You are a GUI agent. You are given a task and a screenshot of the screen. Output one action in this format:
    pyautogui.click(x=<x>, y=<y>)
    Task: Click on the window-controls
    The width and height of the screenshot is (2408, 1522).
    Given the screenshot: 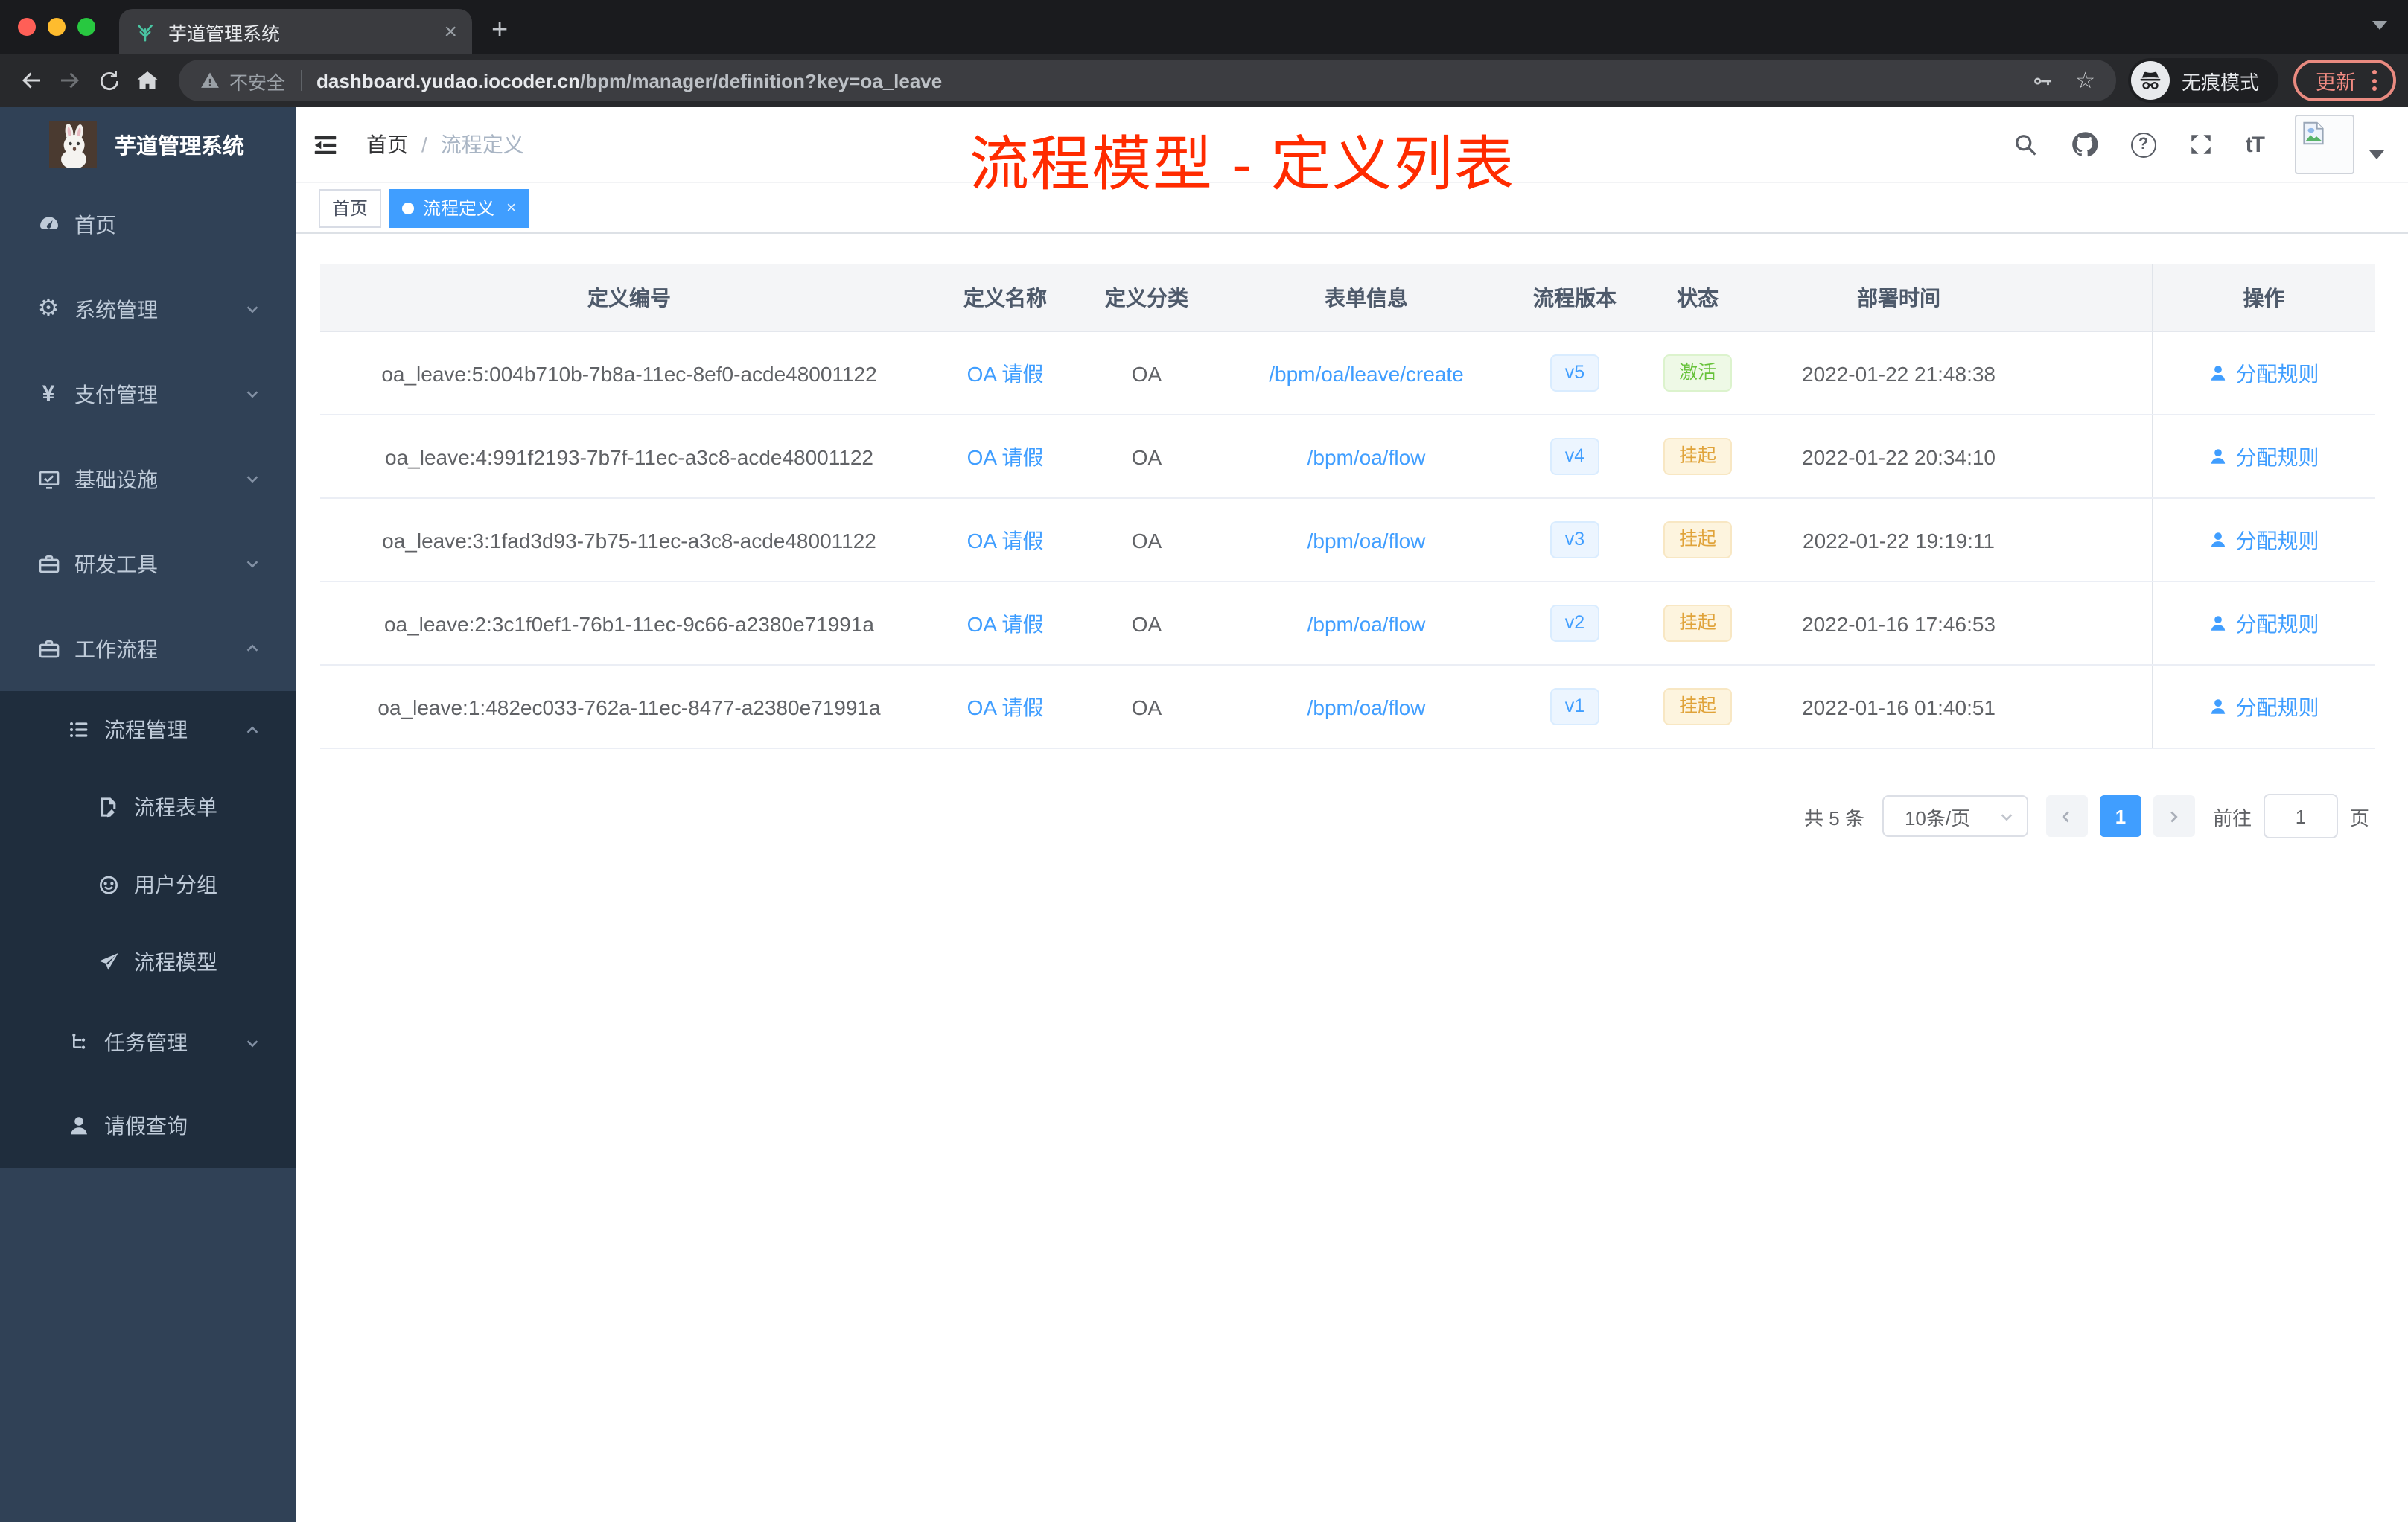 What is the action you would take?
    pyautogui.click(x=56, y=27)
    